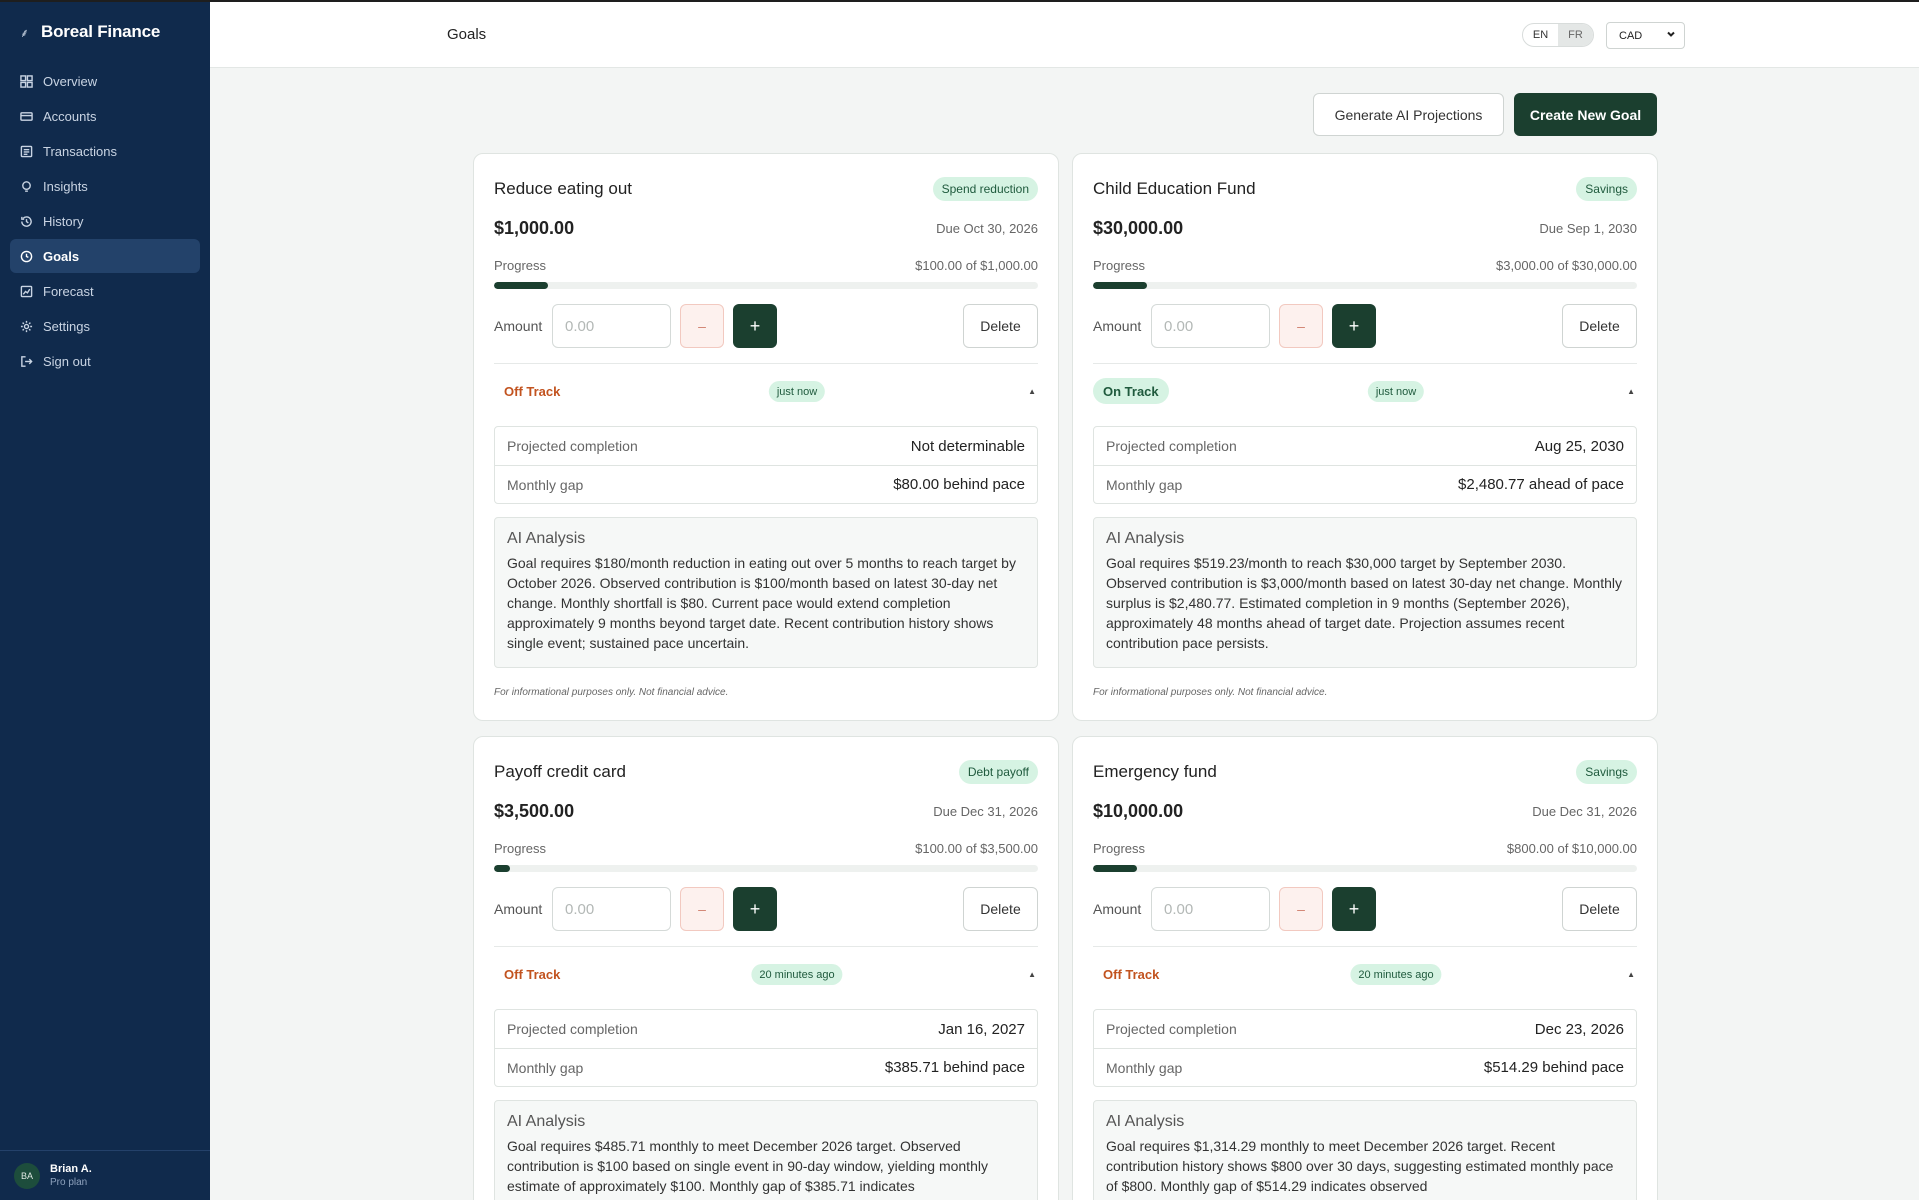 This screenshot has height=1200, width=1919. I want to click on updated-time-badge: just now, so click(797, 391).